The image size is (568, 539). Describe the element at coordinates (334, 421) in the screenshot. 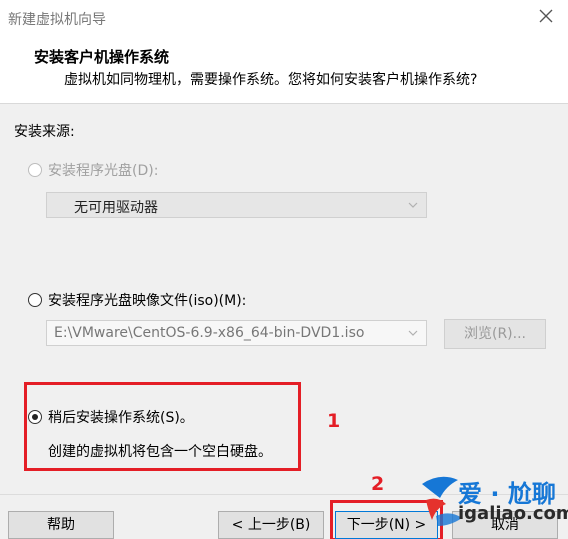

I see `annotation-marker-1: 1` at that location.